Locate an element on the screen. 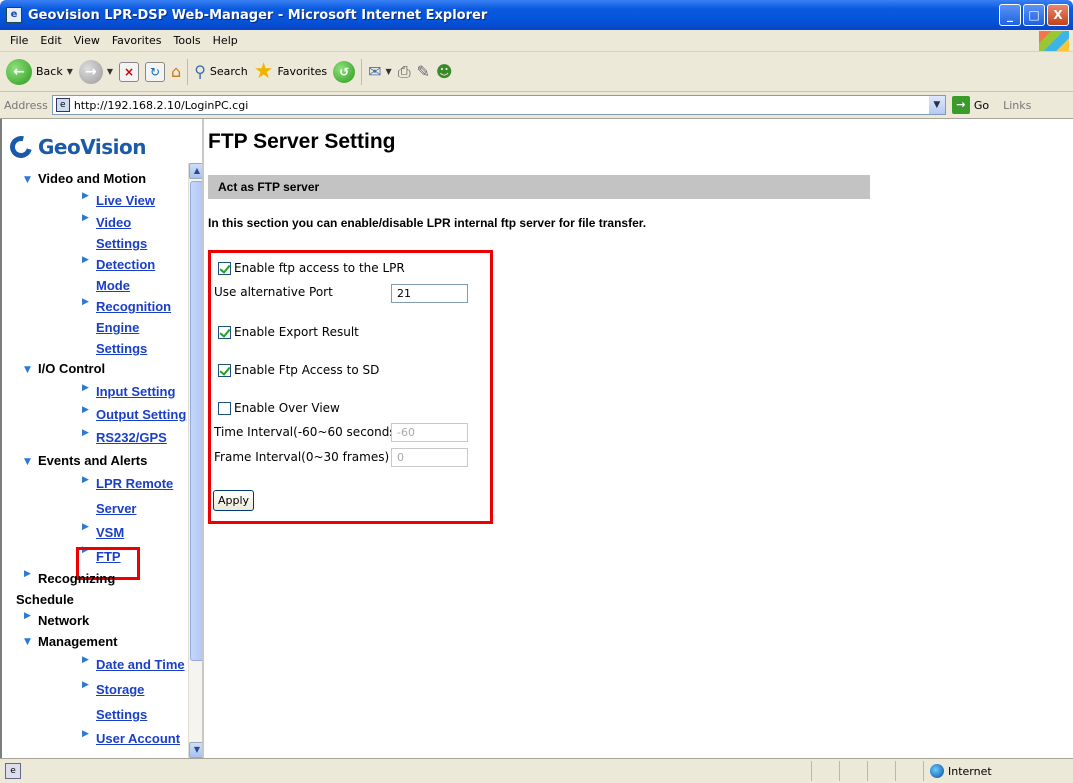  nav-group-io-control: I/O Control is located at coordinates (71, 369).